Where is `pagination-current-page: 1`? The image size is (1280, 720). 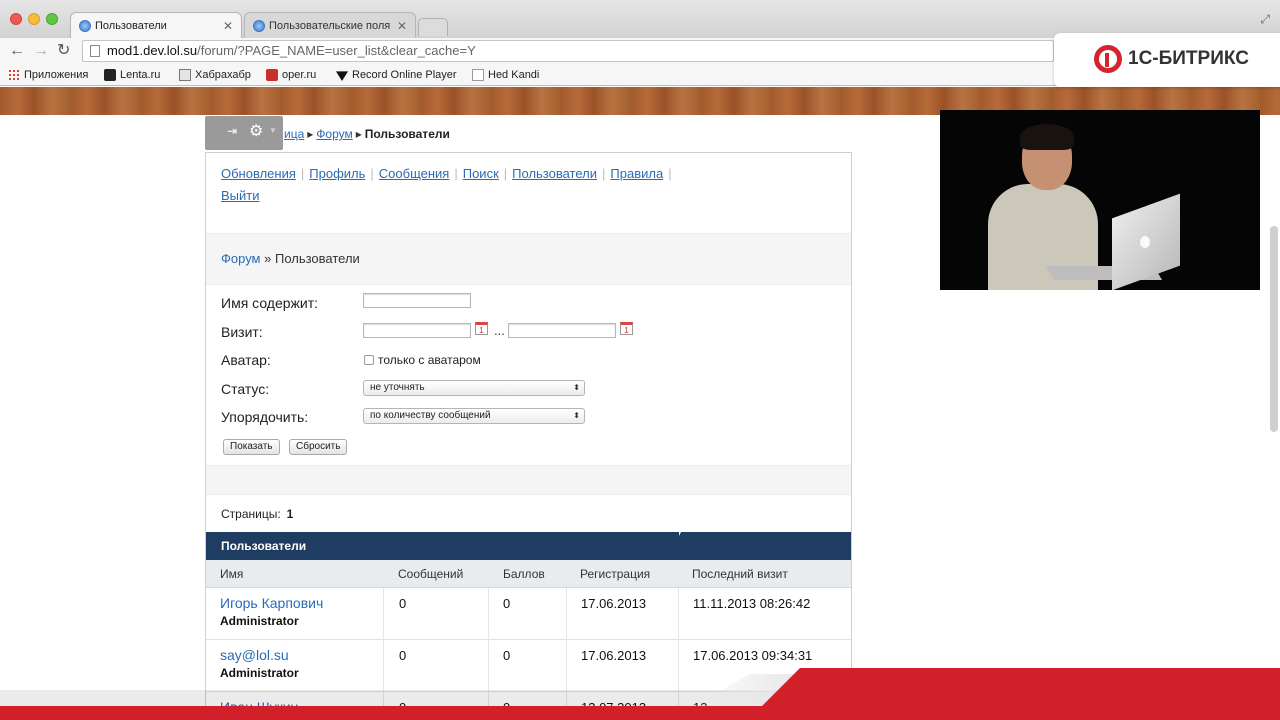 pagination-current-page: 1 is located at coordinates (290, 514).